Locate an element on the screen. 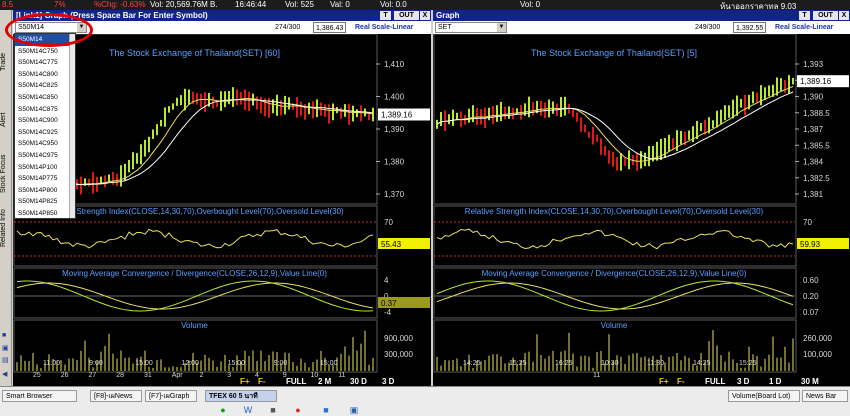  dropdown-item: S50M14C875 is located at coordinates (45, 110).